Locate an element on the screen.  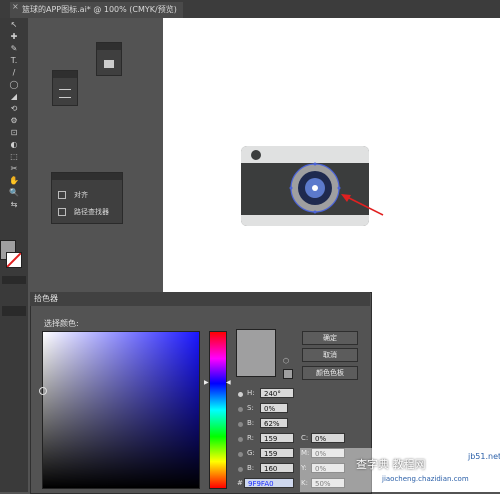
cancel-button: 取消 is located at coordinates (330, 355).